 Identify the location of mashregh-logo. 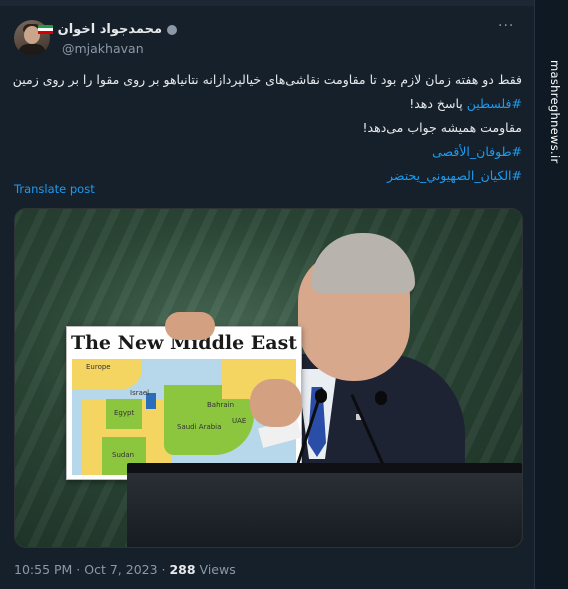
(554, 31).